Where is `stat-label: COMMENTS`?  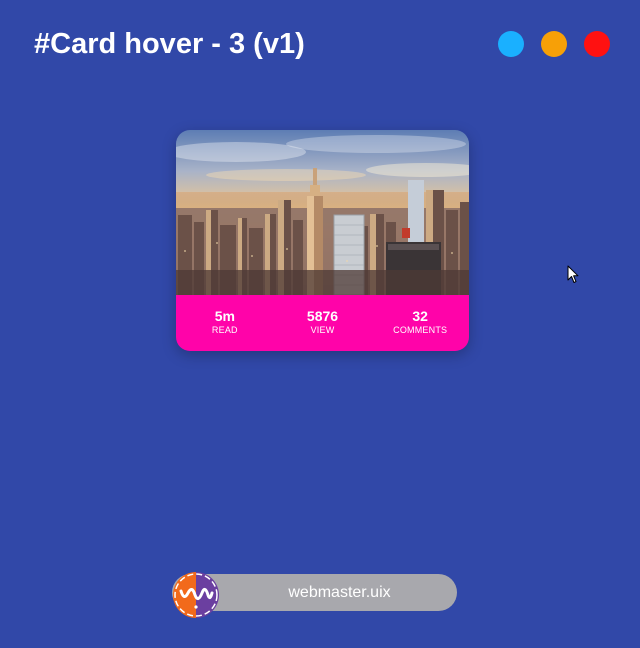 stat-label: COMMENTS is located at coordinates (420, 330).